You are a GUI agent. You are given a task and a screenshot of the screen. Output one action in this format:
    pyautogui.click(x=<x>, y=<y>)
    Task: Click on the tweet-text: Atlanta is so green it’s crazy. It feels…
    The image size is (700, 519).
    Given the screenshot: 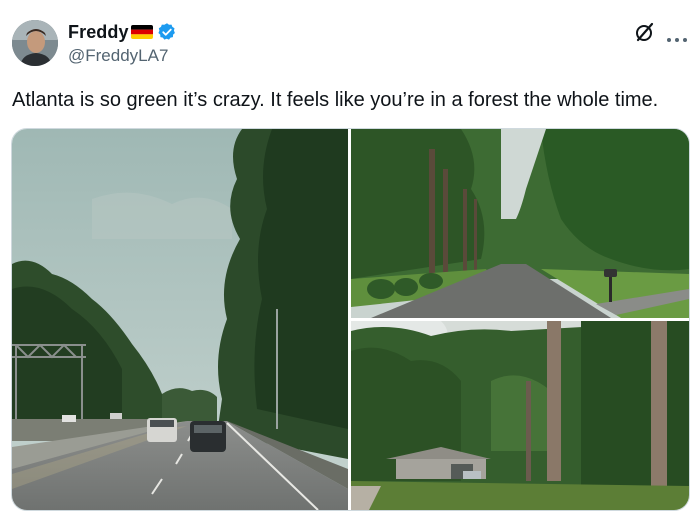 What is the action you would take?
    pyautogui.click(x=335, y=100)
    